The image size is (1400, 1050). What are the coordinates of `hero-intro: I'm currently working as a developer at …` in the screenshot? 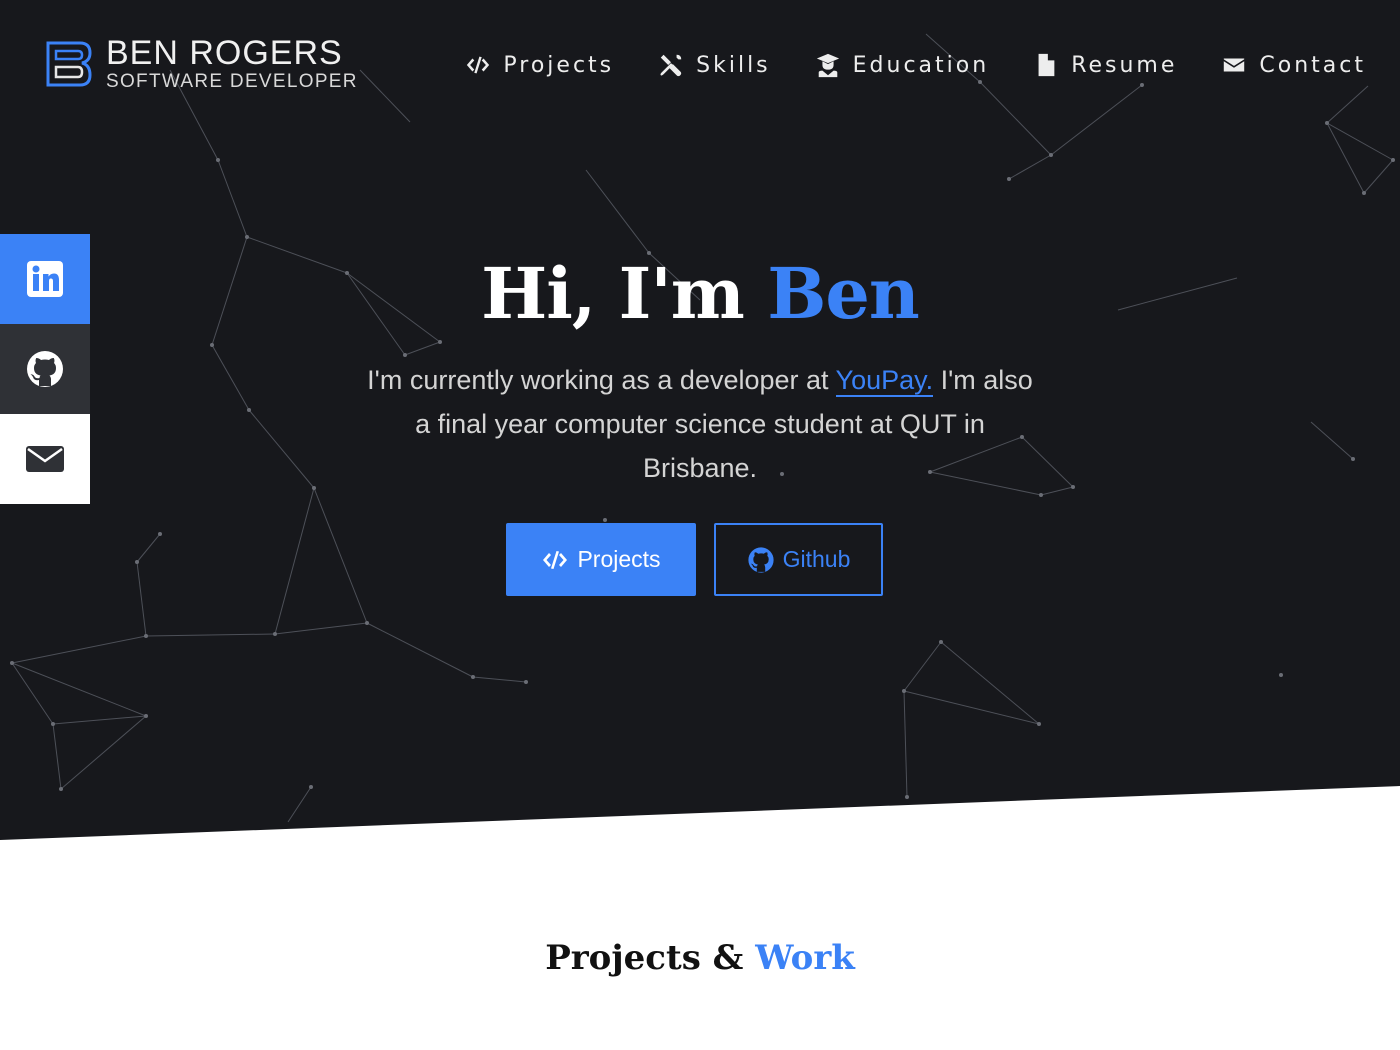 It's located at (700, 424).